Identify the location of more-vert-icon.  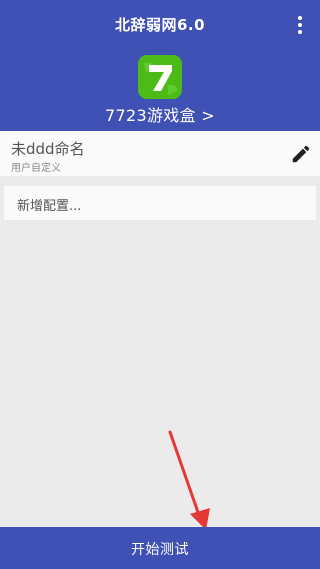
(300, 25).